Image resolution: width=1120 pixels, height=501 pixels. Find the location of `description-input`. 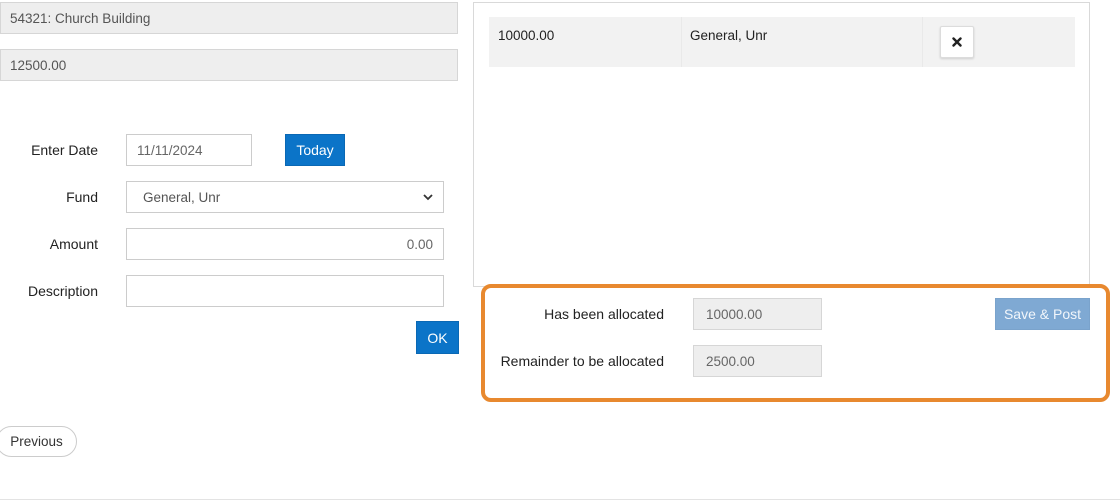

description-input is located at coordinates (285, 291).